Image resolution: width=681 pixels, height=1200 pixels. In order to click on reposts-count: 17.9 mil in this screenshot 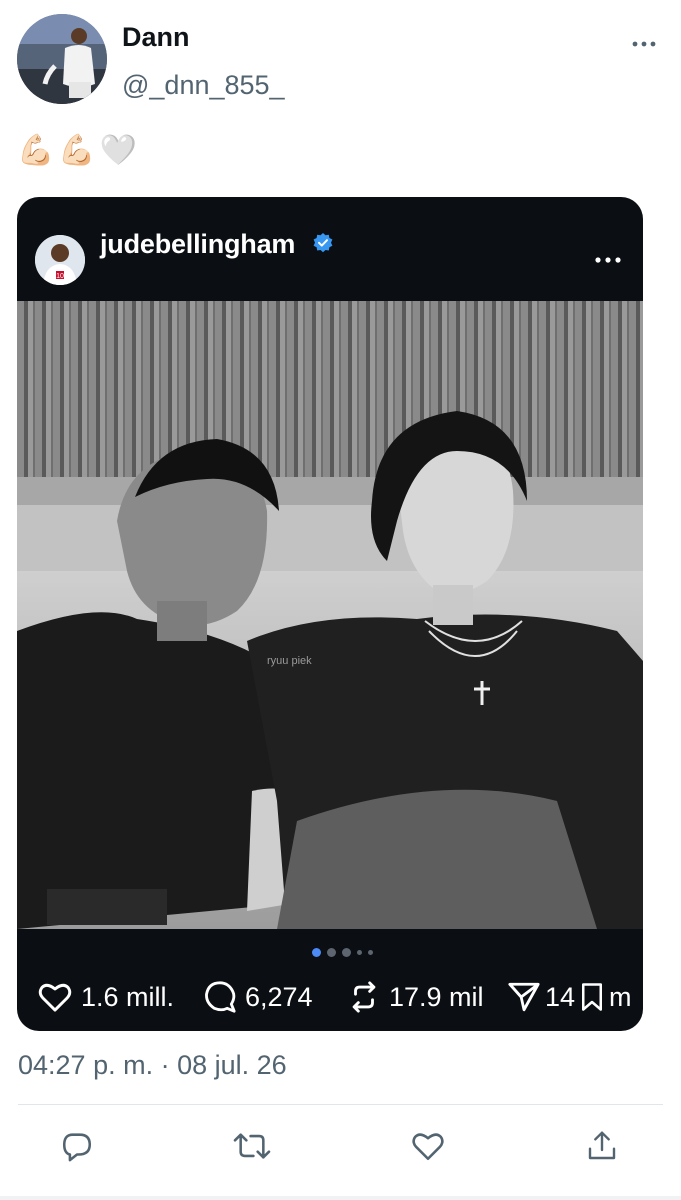, I will do `click(436, 996)`.